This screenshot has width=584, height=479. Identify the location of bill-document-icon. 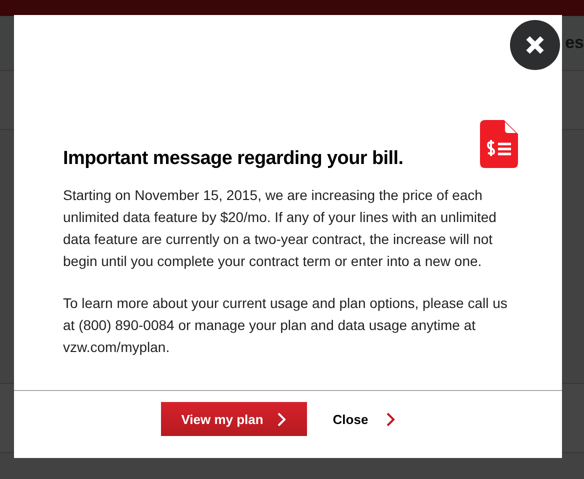
(499, 144).